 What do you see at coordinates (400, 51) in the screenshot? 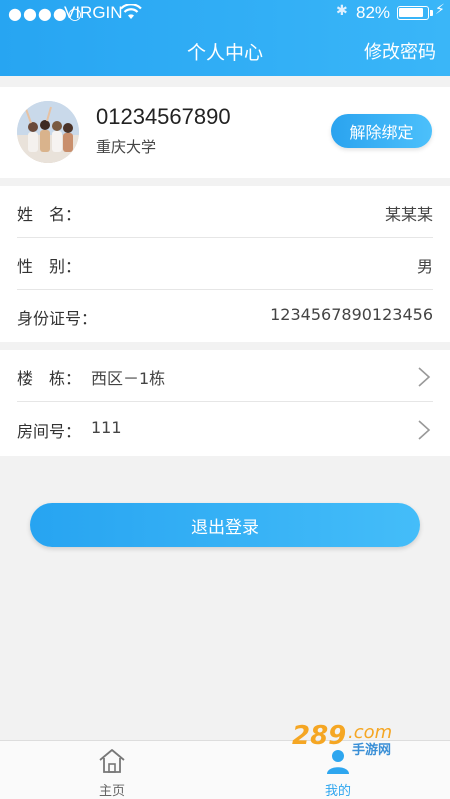
I see `change-password-link: 修改密码` at bounding box center [400, 51].